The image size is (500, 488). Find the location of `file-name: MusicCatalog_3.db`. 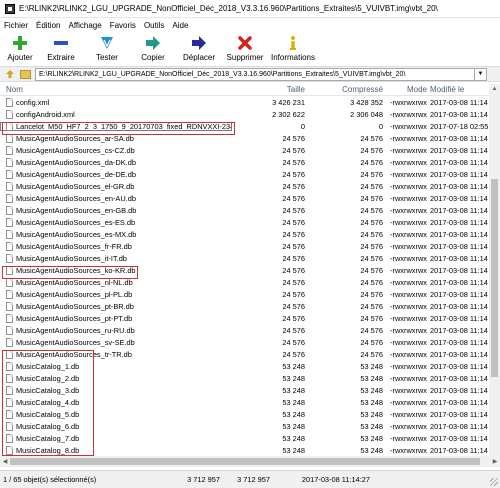

file-name: MusicCatalog_3.db is located at coordinates (116, 390).